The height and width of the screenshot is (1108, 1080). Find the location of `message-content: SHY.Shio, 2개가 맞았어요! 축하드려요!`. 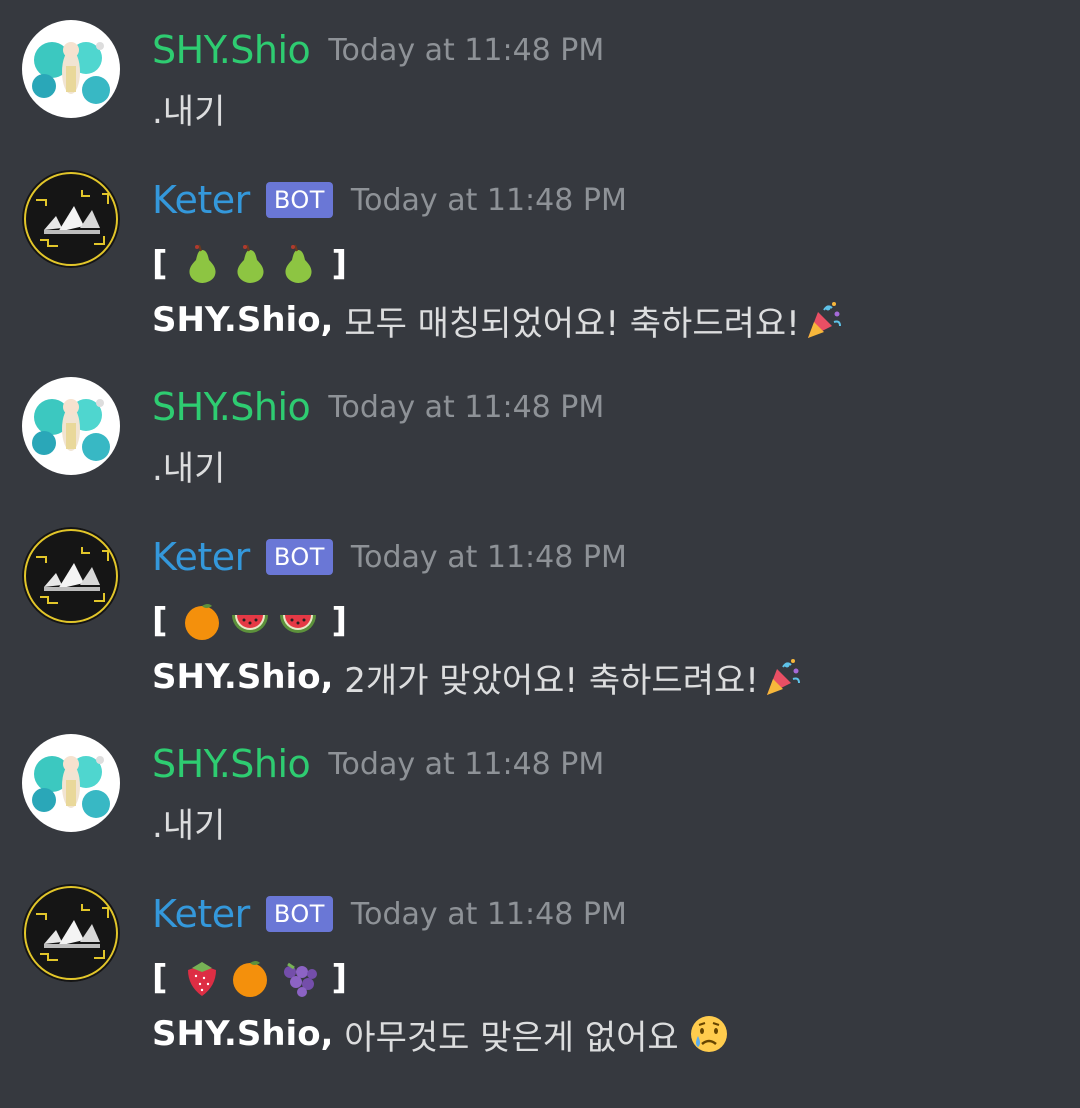

message-content: SHY.Shio, 2개가 맞았어요! 축하드려요! is located at coordinates (479, 677).